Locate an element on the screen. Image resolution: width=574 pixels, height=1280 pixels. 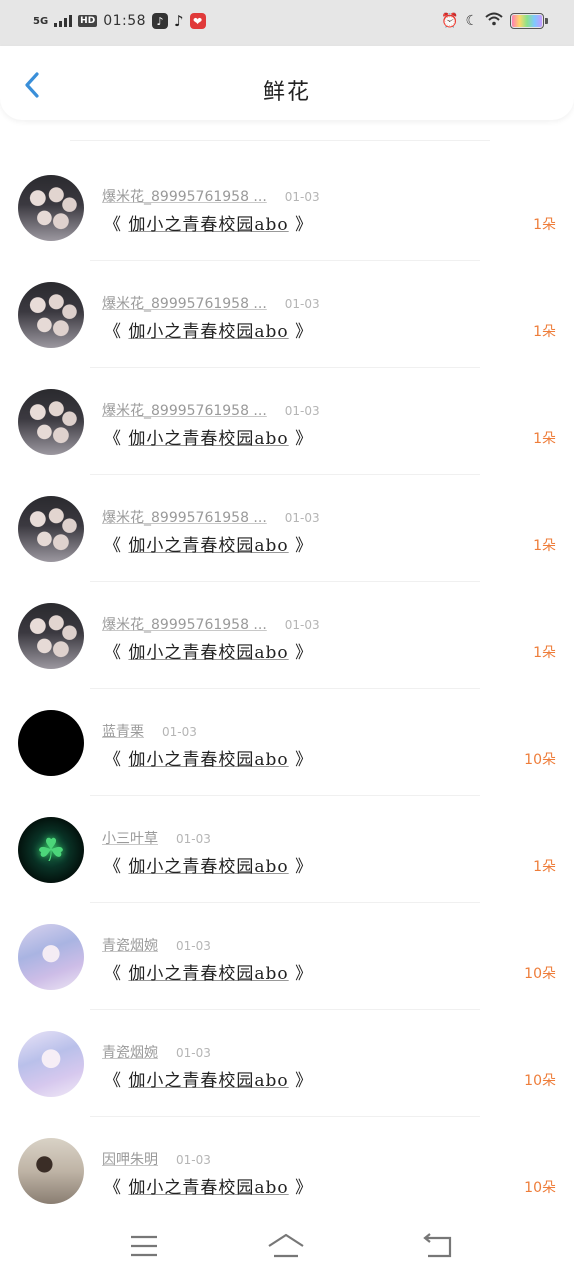
clover-icon: ☘ is located at coordinates (51, 850).